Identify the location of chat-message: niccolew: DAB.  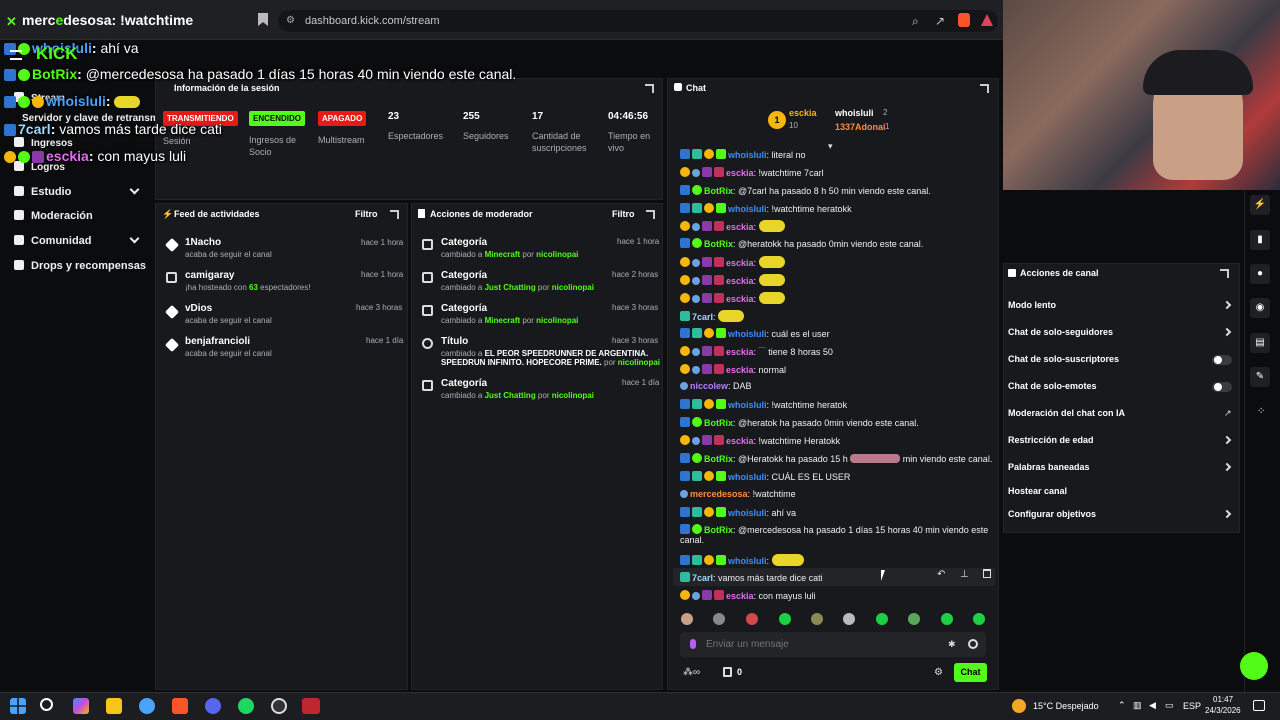
(830, 386).